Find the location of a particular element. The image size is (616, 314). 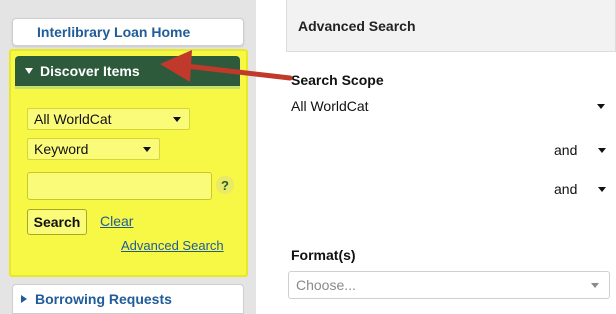

scope-select: All WorldCat is located at coordinates (108, 119).